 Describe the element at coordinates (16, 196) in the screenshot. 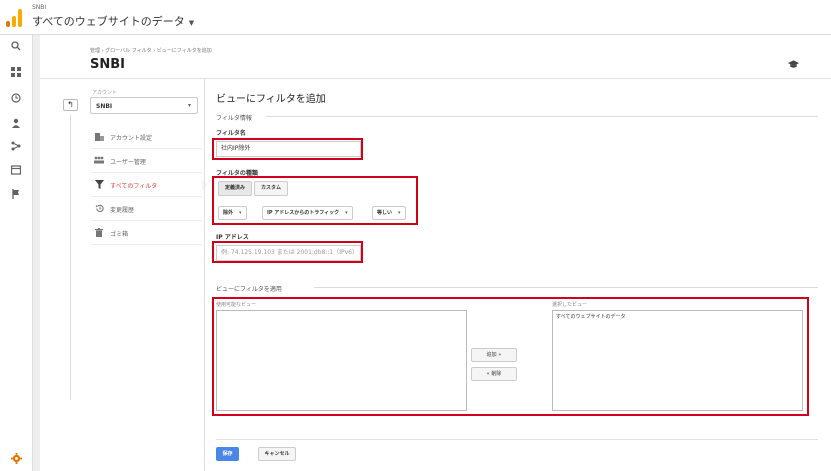

I see `flag-icon` at that location.